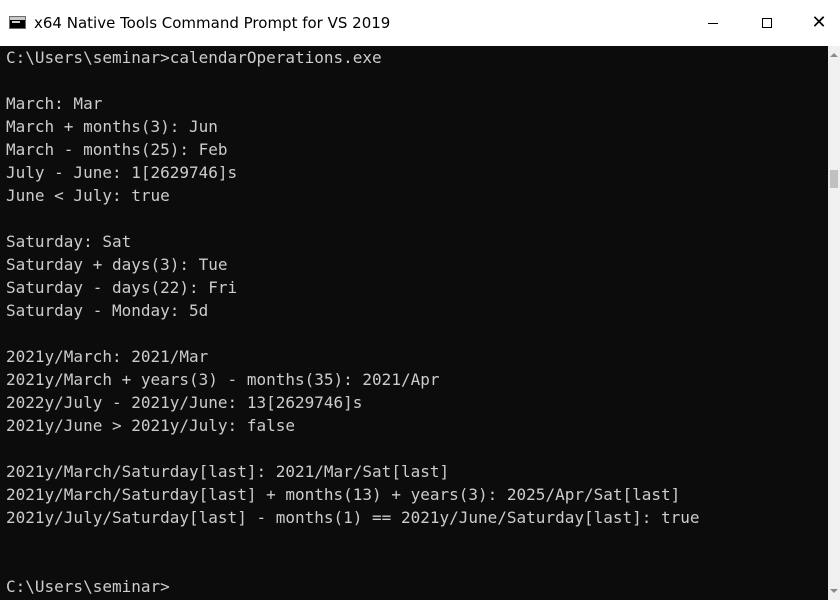  I want to click on console-line: July - June: 1[2629746]s, so click(122, 172).